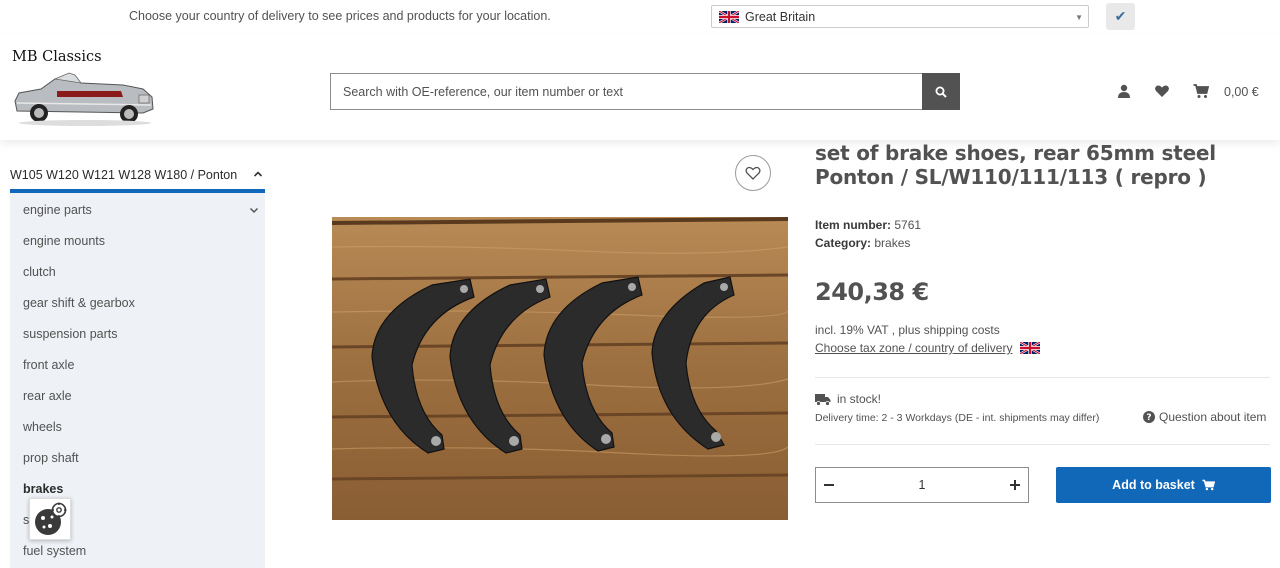 The image size is (1280, 568). I want to click on stock-status: in stock!, so click(848, 399).